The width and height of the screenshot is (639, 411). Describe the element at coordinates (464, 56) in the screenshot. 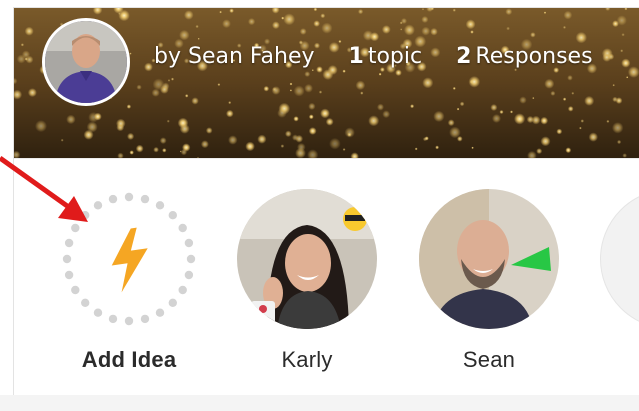

I see `response-count: 2` at that location.